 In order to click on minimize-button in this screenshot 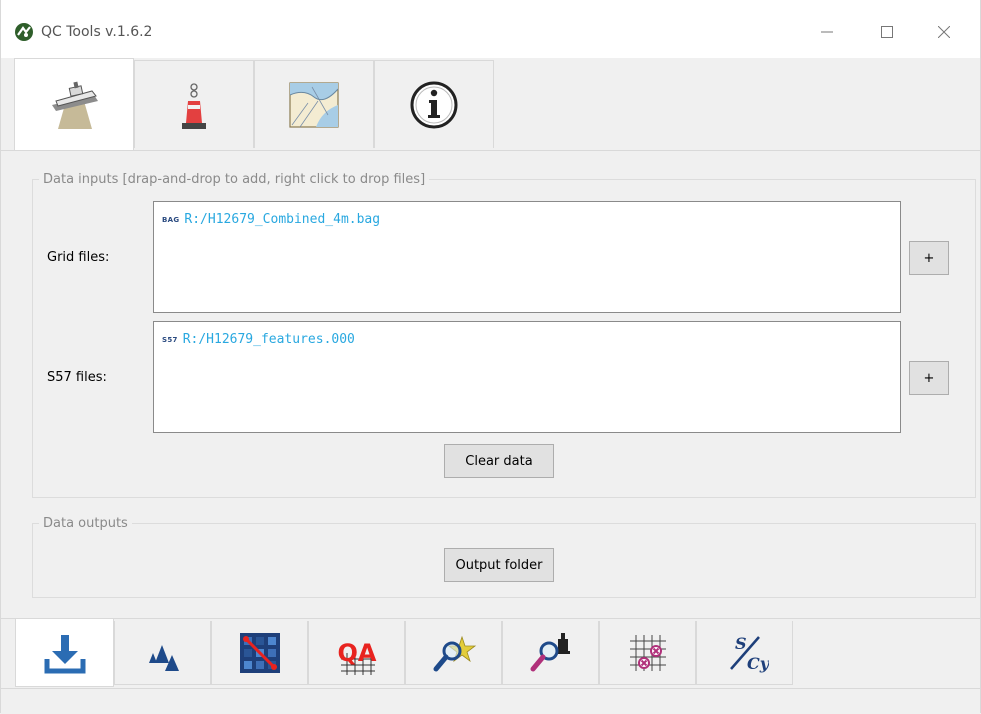, I will do `click(827, 32)`.